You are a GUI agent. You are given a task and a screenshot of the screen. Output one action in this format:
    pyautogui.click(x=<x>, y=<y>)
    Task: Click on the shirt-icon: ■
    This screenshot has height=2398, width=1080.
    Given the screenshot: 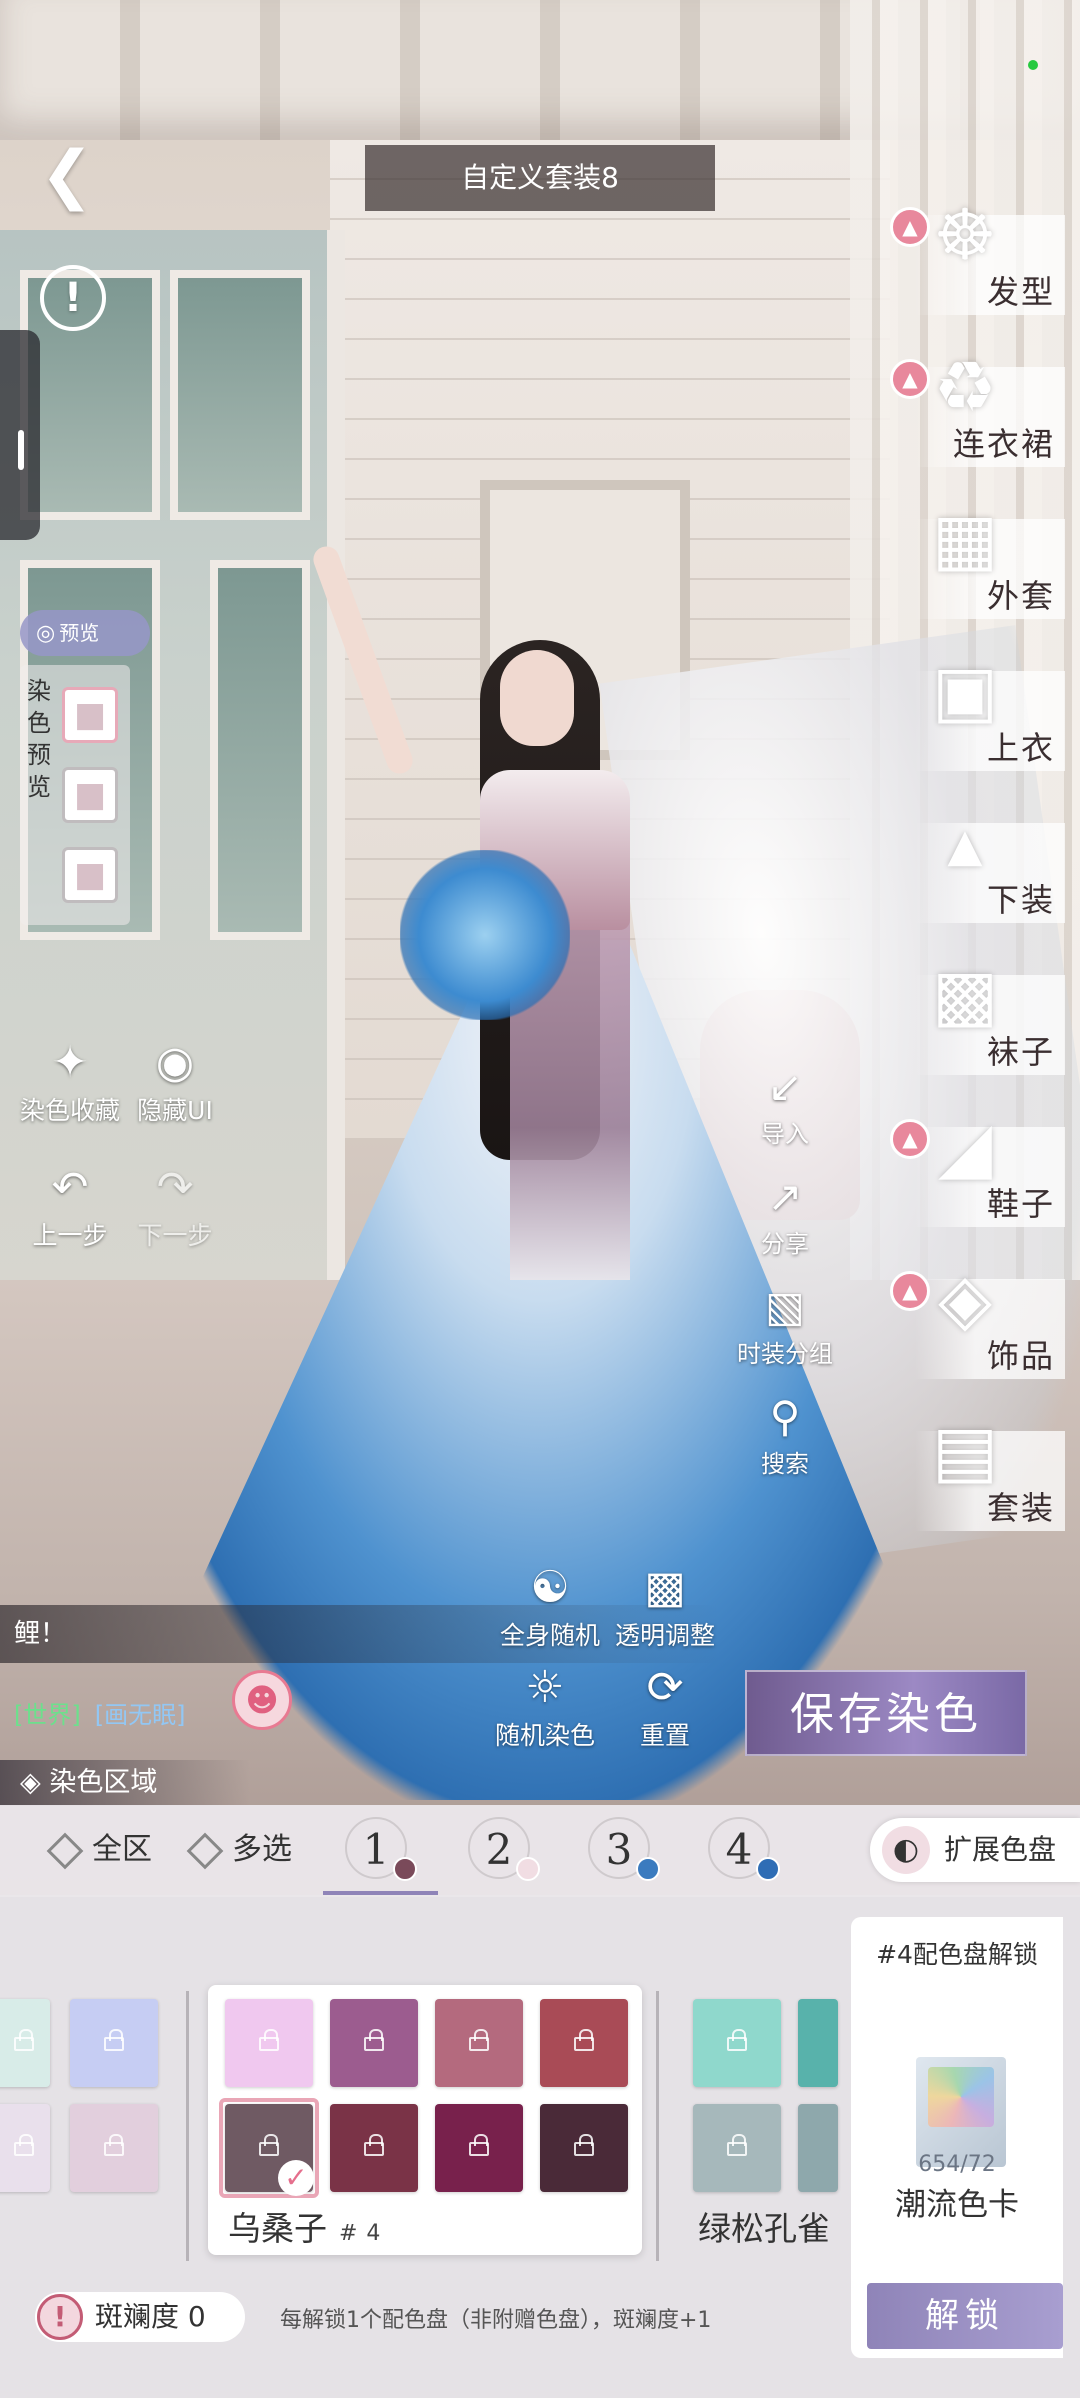 What is the action you would take?
    pyautogui.click(x=90, y=875)
    